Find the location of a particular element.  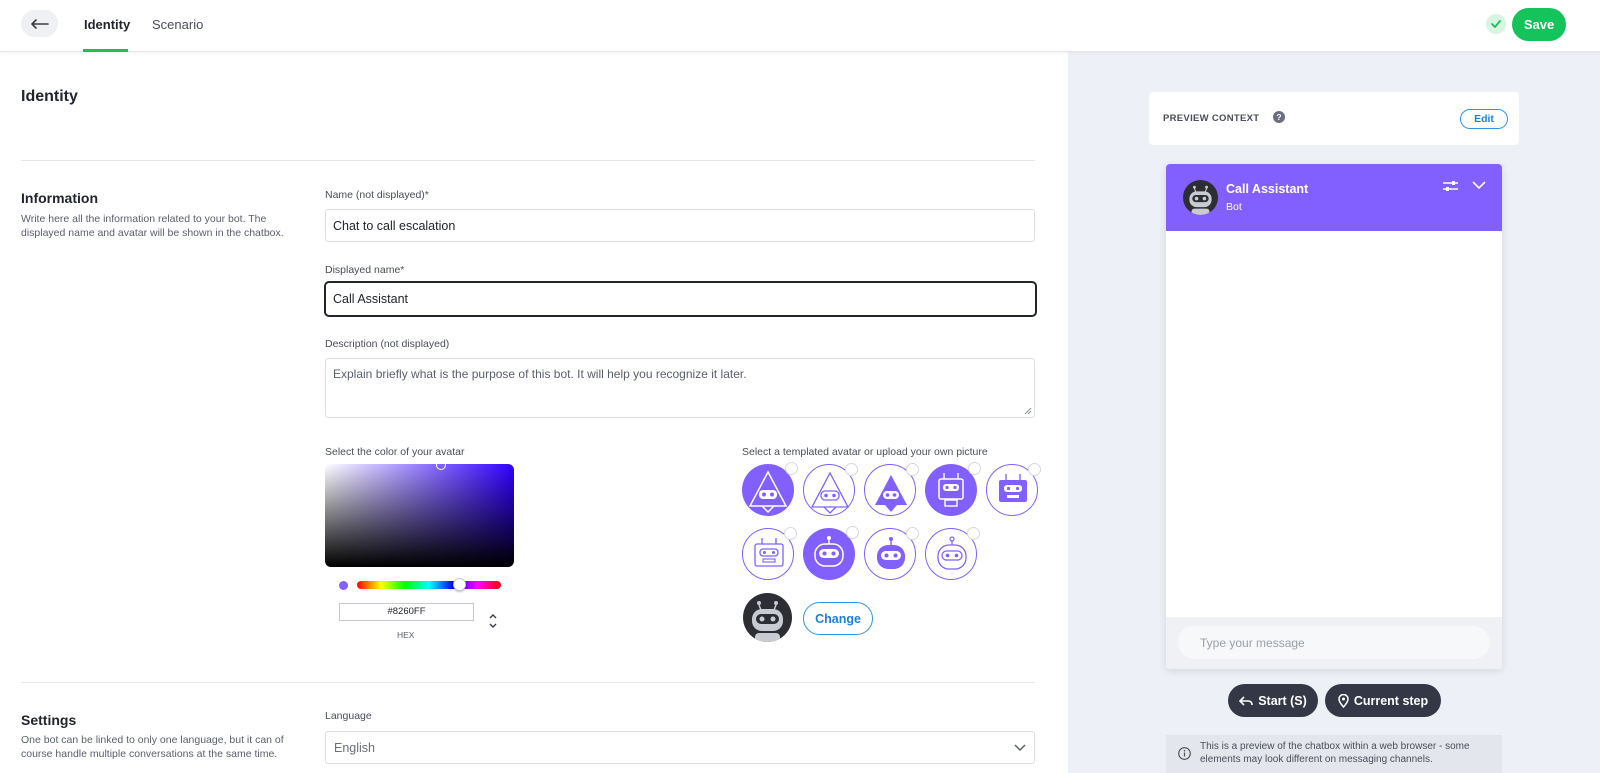

arrow-left-icon is located at coordinates (39, 23).